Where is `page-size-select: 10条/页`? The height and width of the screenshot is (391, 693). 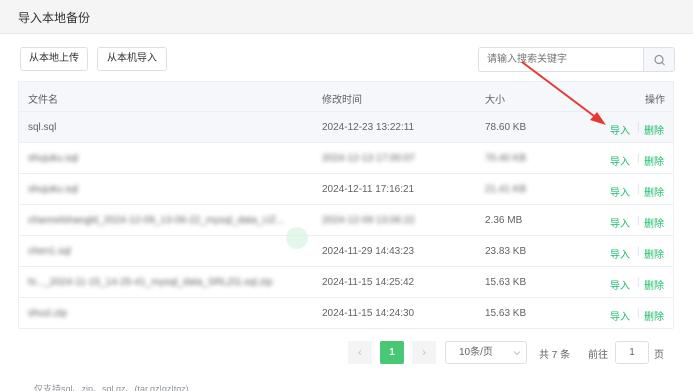 page-size-select: 10条/页 is located at coordinates (486, 352).